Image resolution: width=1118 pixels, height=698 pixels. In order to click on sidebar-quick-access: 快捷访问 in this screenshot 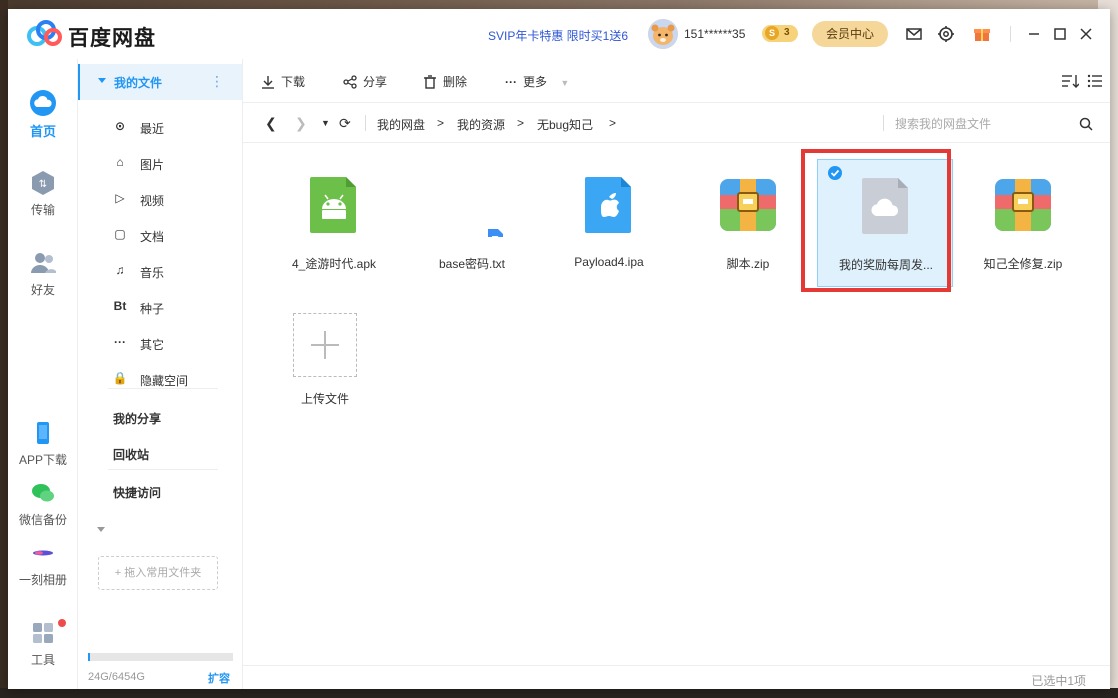, I will do `click(137, 492)`.